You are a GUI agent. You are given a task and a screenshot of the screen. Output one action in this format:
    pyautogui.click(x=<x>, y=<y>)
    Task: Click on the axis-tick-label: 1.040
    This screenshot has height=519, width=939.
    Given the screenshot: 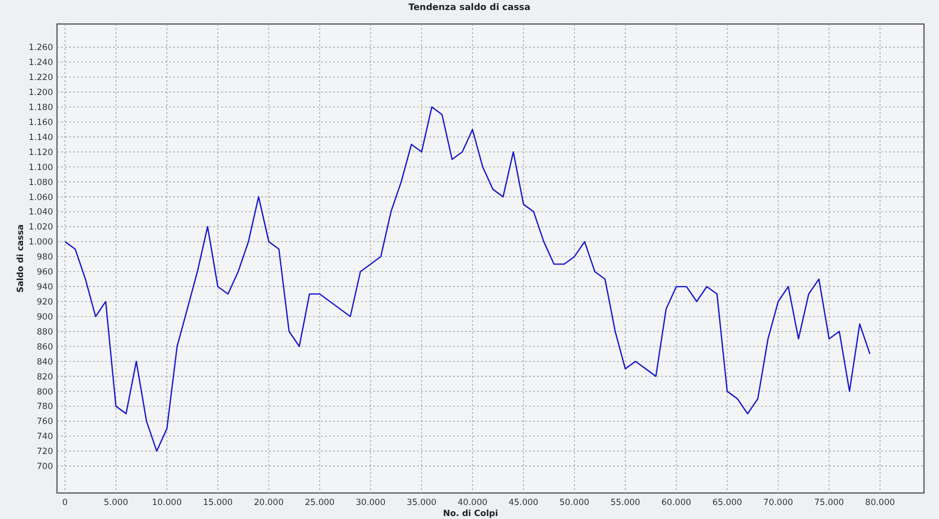 What is the action you would take?
    pyautogui.click(x=40, y=213)
    